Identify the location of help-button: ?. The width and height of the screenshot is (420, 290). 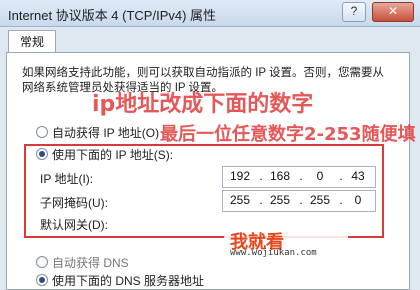
(354, 12).